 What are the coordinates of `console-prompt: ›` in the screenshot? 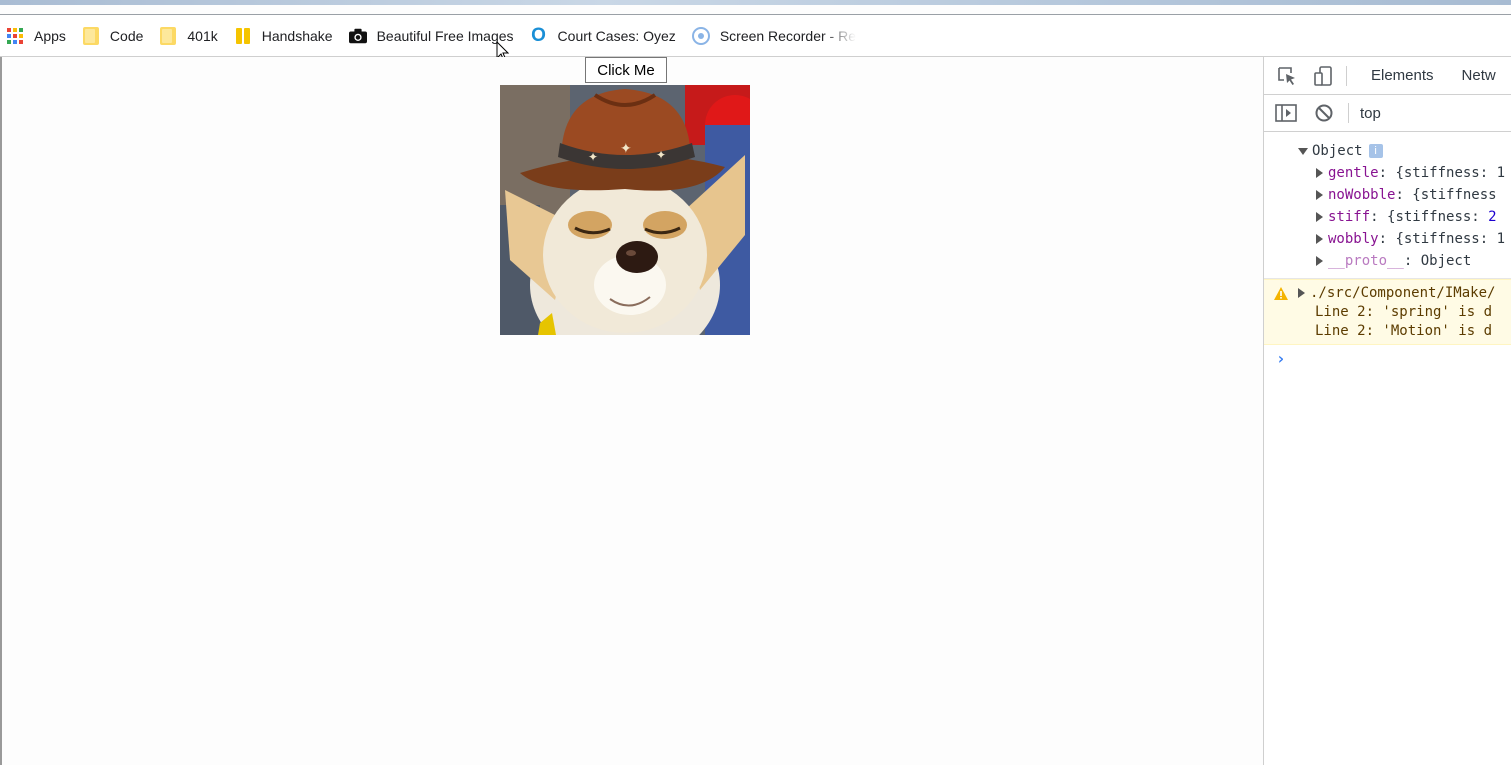 It's located at (1387, 356).